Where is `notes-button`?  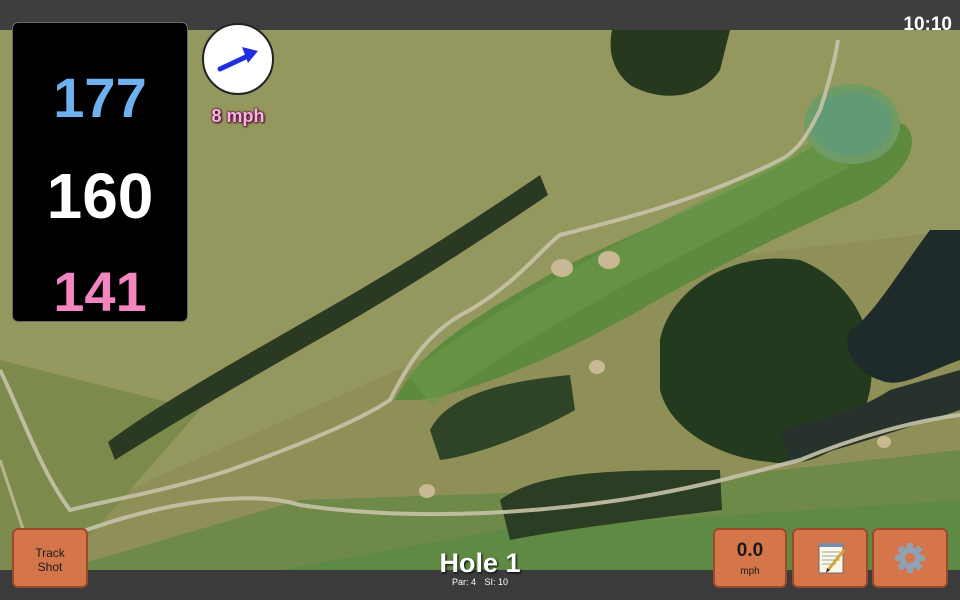
notes-button is located at coordinates (830, 558).